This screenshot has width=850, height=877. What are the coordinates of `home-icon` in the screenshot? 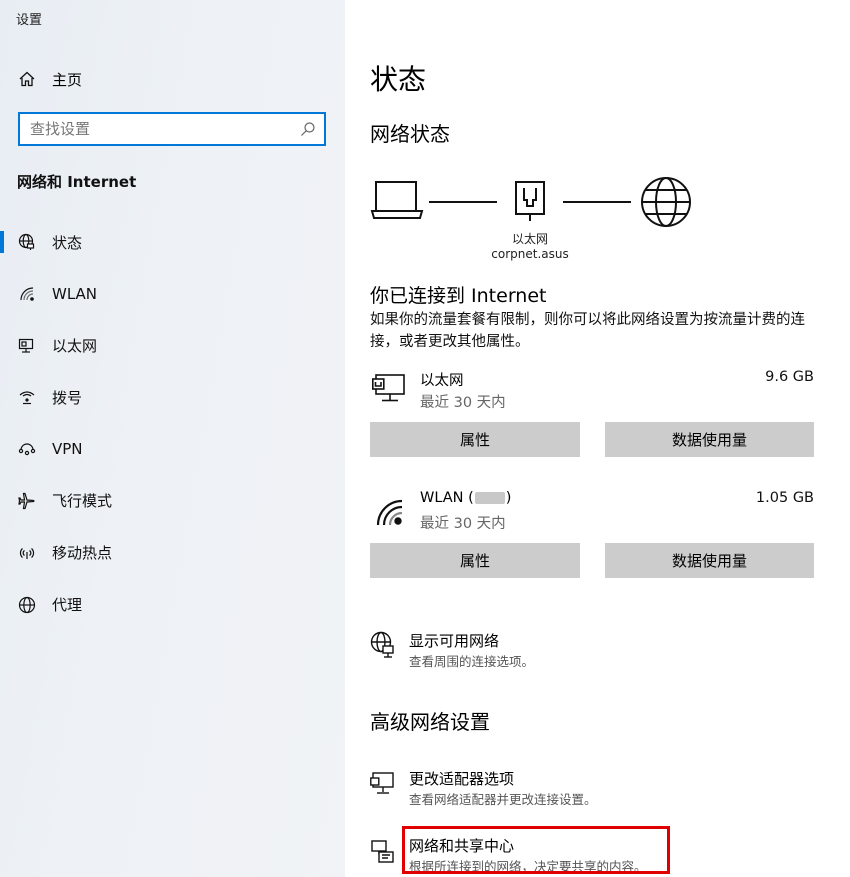 It's located at (27, 79).